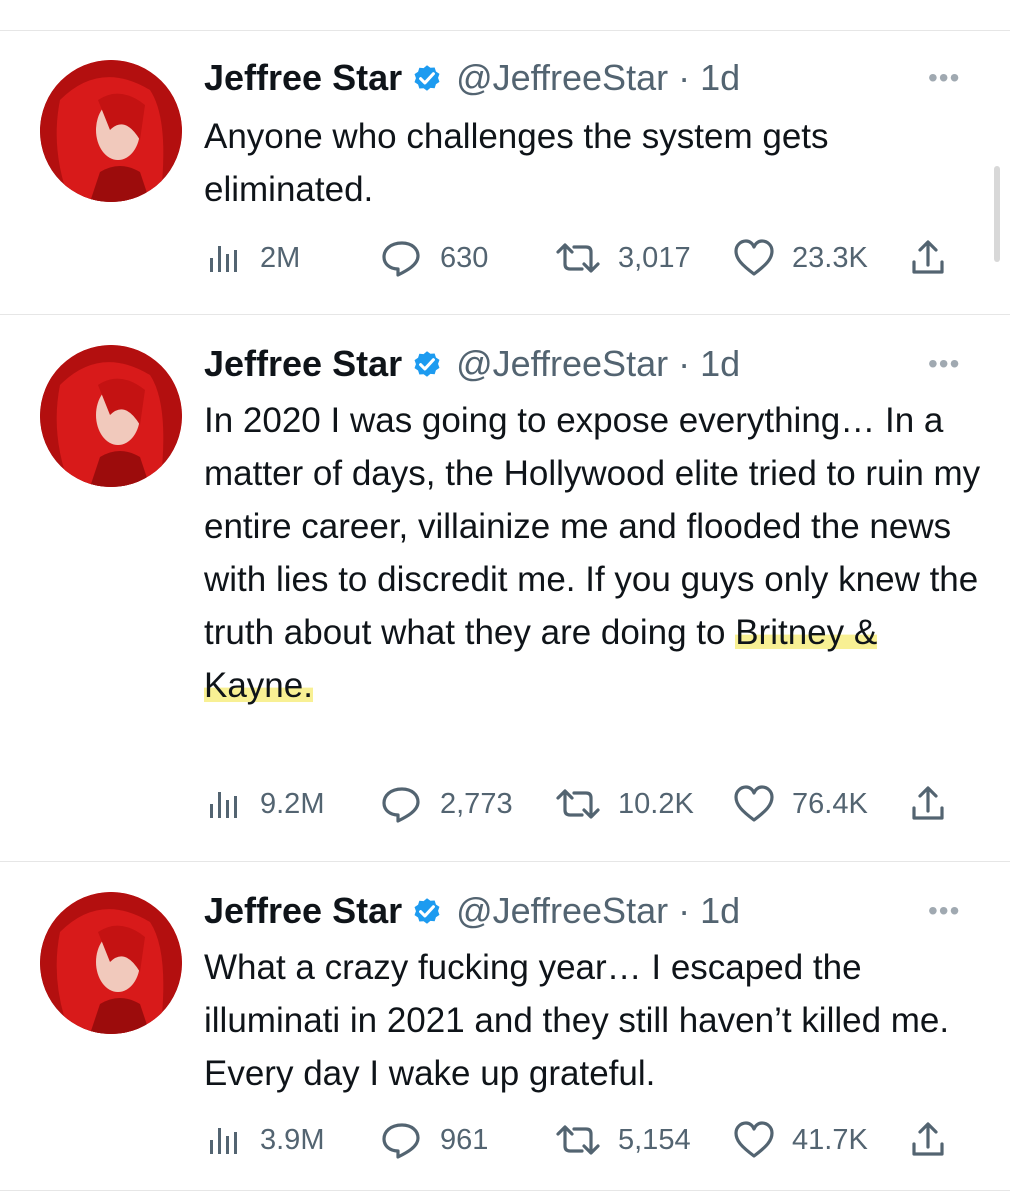 The width and height of the screenshot is (1010, 1200). I want to click on reply-action: 2,773, so click(446, 804).